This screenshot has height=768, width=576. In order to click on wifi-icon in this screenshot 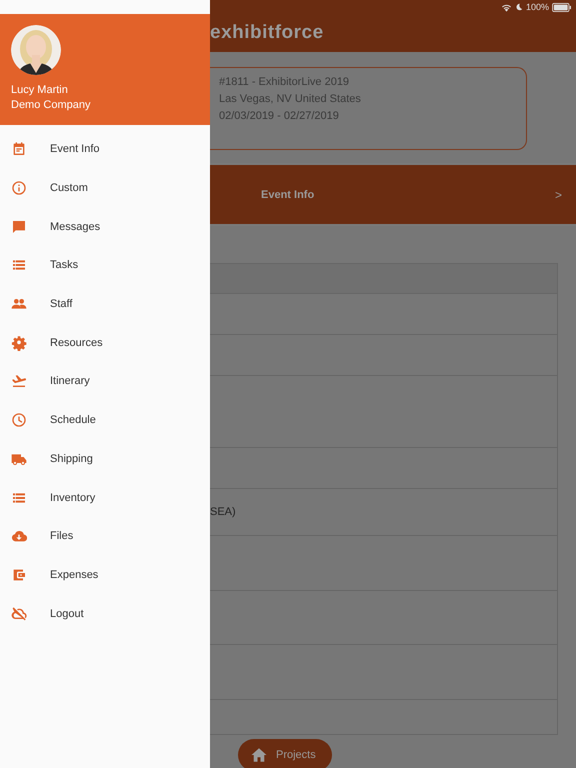, I will do `click(506, 7)`.